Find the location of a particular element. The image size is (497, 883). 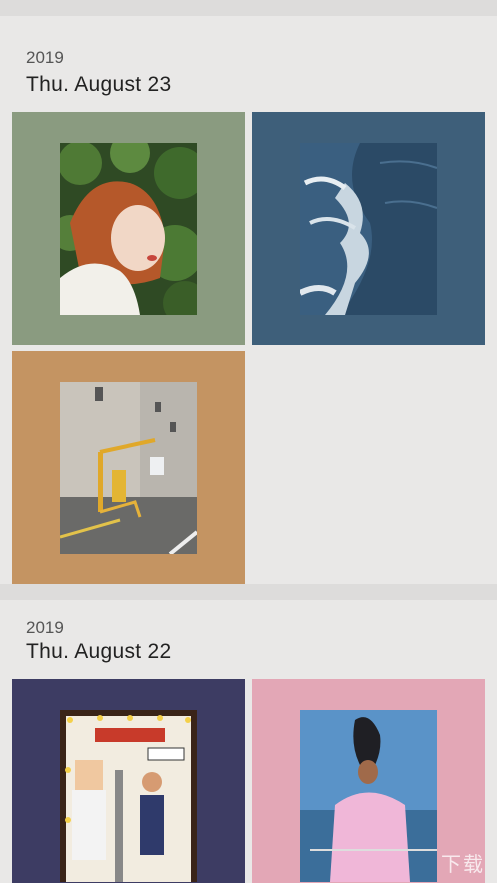

section-date: Thu. August 22 is located at coordinates (99, 651).